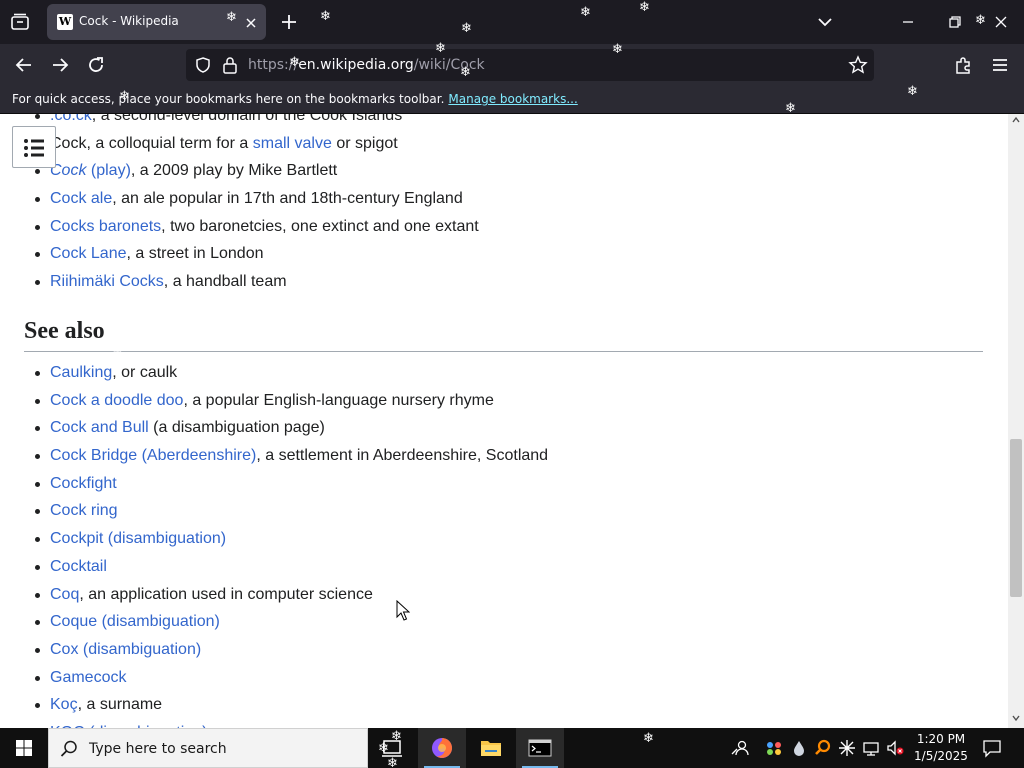  What do you see at coordinates (1016, 120) in the screenshot?
I see `scroll-up-arrow-icon` at bounding box center [1016, 120].